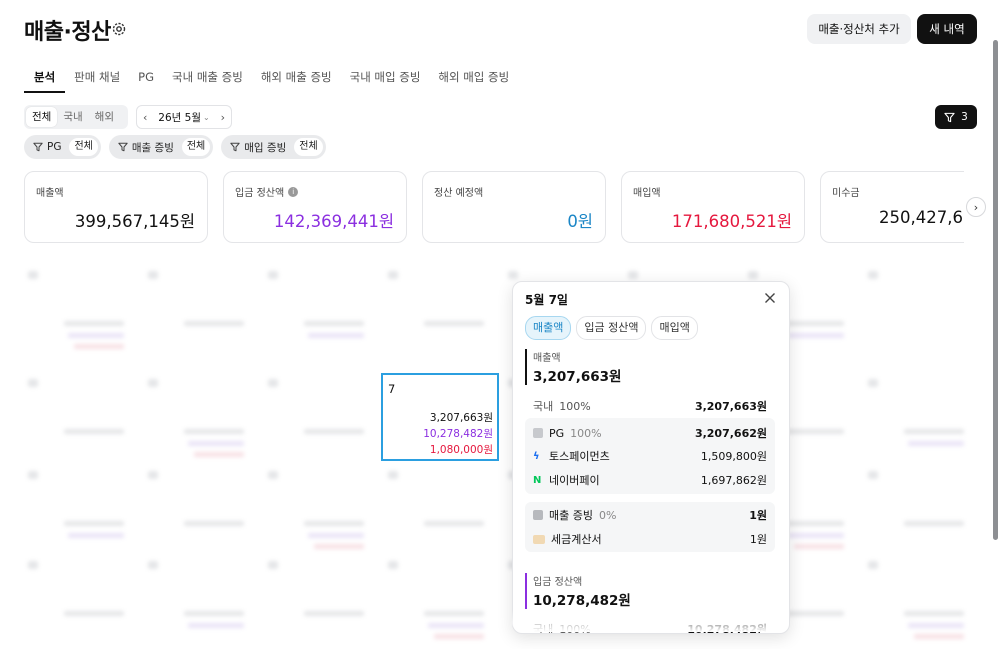 Image resolution: width=1000 pixels, height=649 pixels. What do you see at coordinates (461, 418) in the screenshot?
I see `day-sales: 3,207,663원` at bounding box center [461, 418].